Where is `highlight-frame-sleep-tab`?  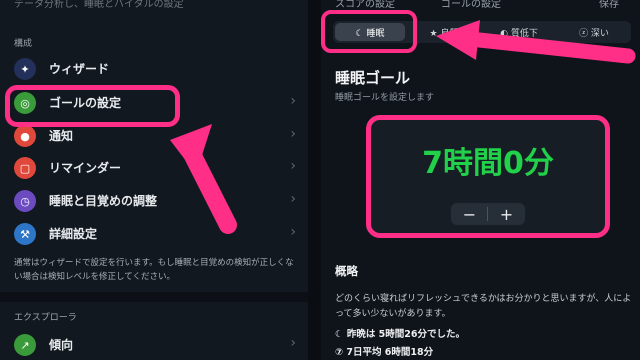
highlight-frame-sleep-tab is located at coordinates (369, 31).